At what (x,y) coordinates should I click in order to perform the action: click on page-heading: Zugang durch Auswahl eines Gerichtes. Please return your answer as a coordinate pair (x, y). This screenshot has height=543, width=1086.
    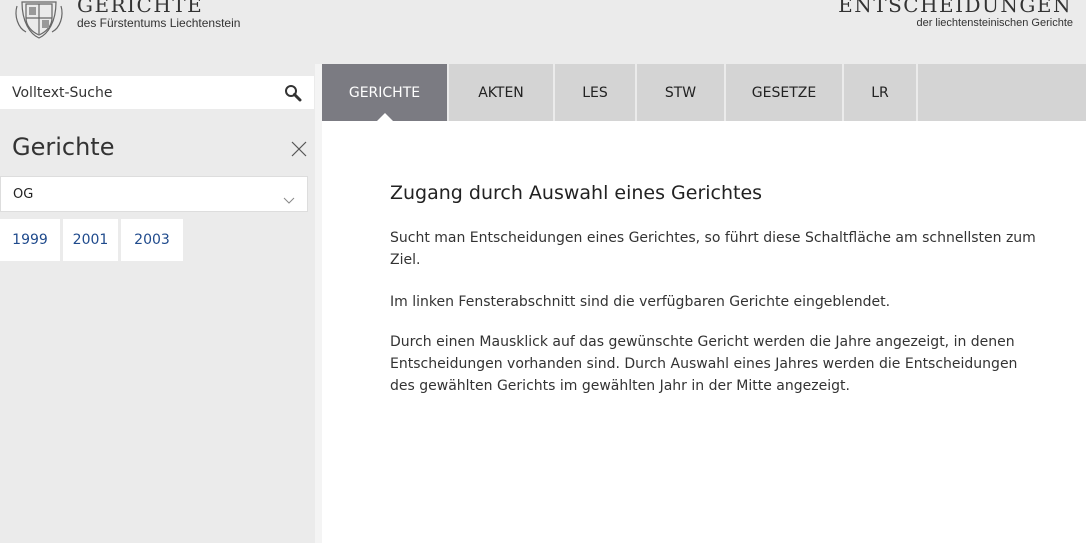
    Looking at the image, I should click on (576, 193).